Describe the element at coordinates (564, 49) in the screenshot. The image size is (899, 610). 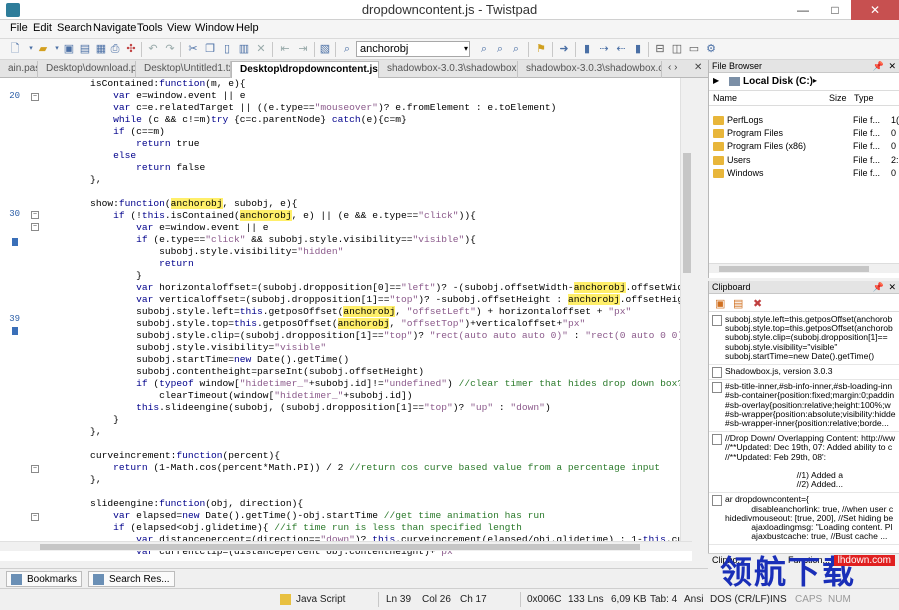
I see `arrow-right-icon: ➜` at that location.